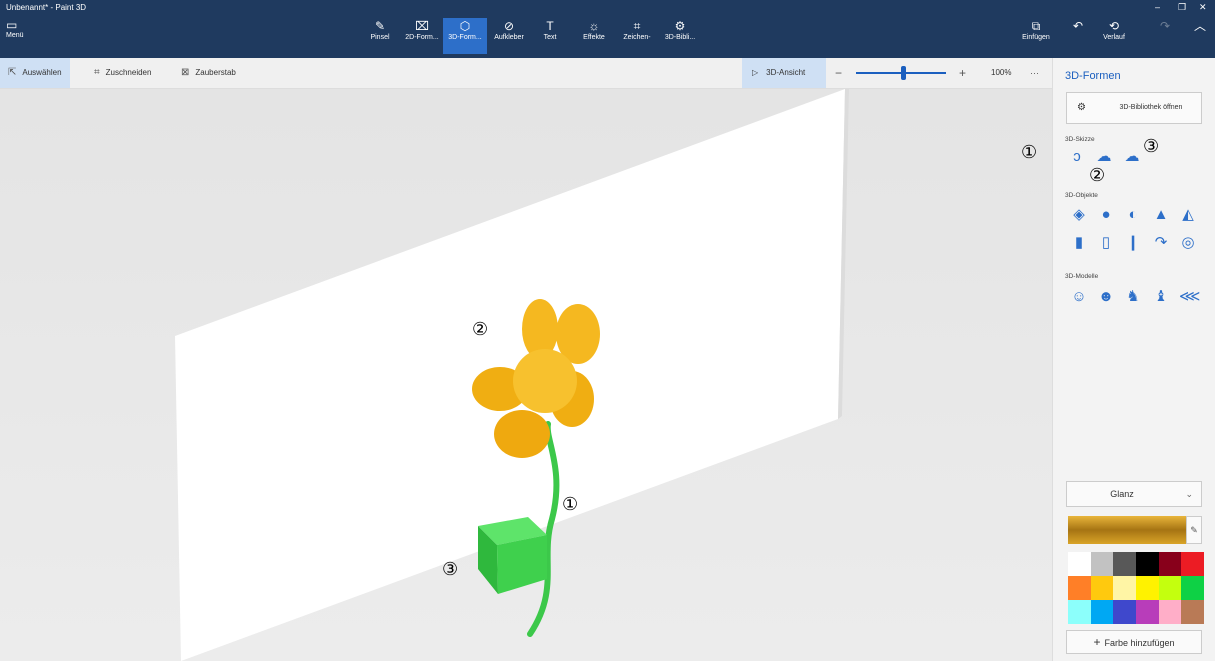 Image resolution: width=1215 pixels, height=661 pixels. I want to click on soft-edge-doodle-icon: ☁, so click(1132, 157).